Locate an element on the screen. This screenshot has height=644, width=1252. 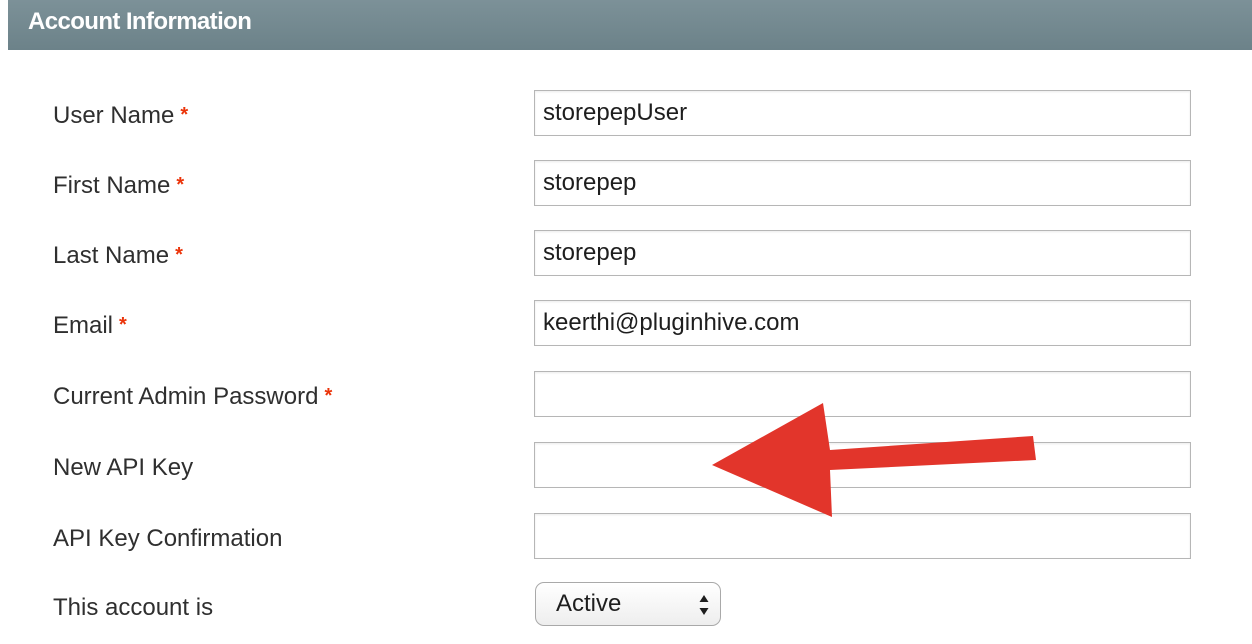
select-updown-icon is located at coordinates (704, 605).